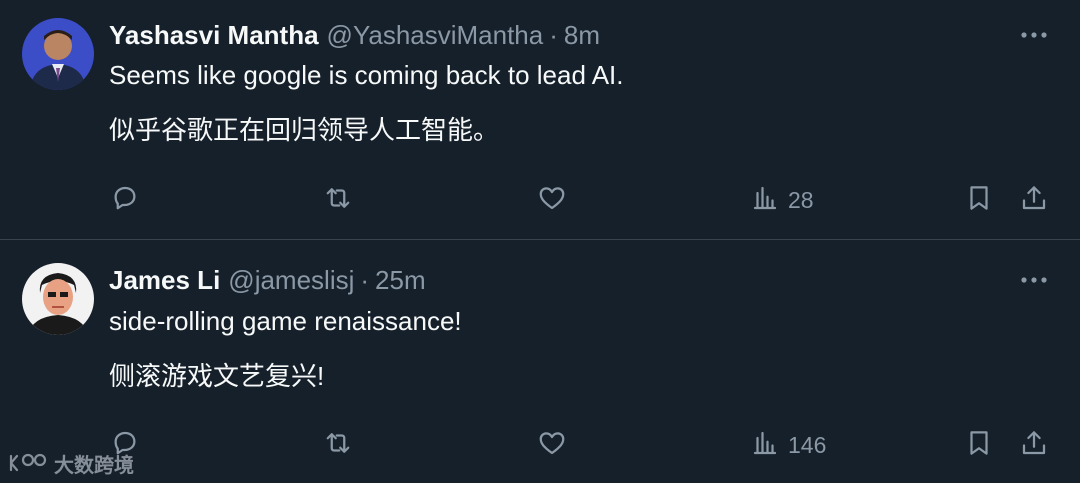  What do you see at coordinates (782, 200) in the screenshot?
I see `views-button: 28` at bounding box center [782, 200].